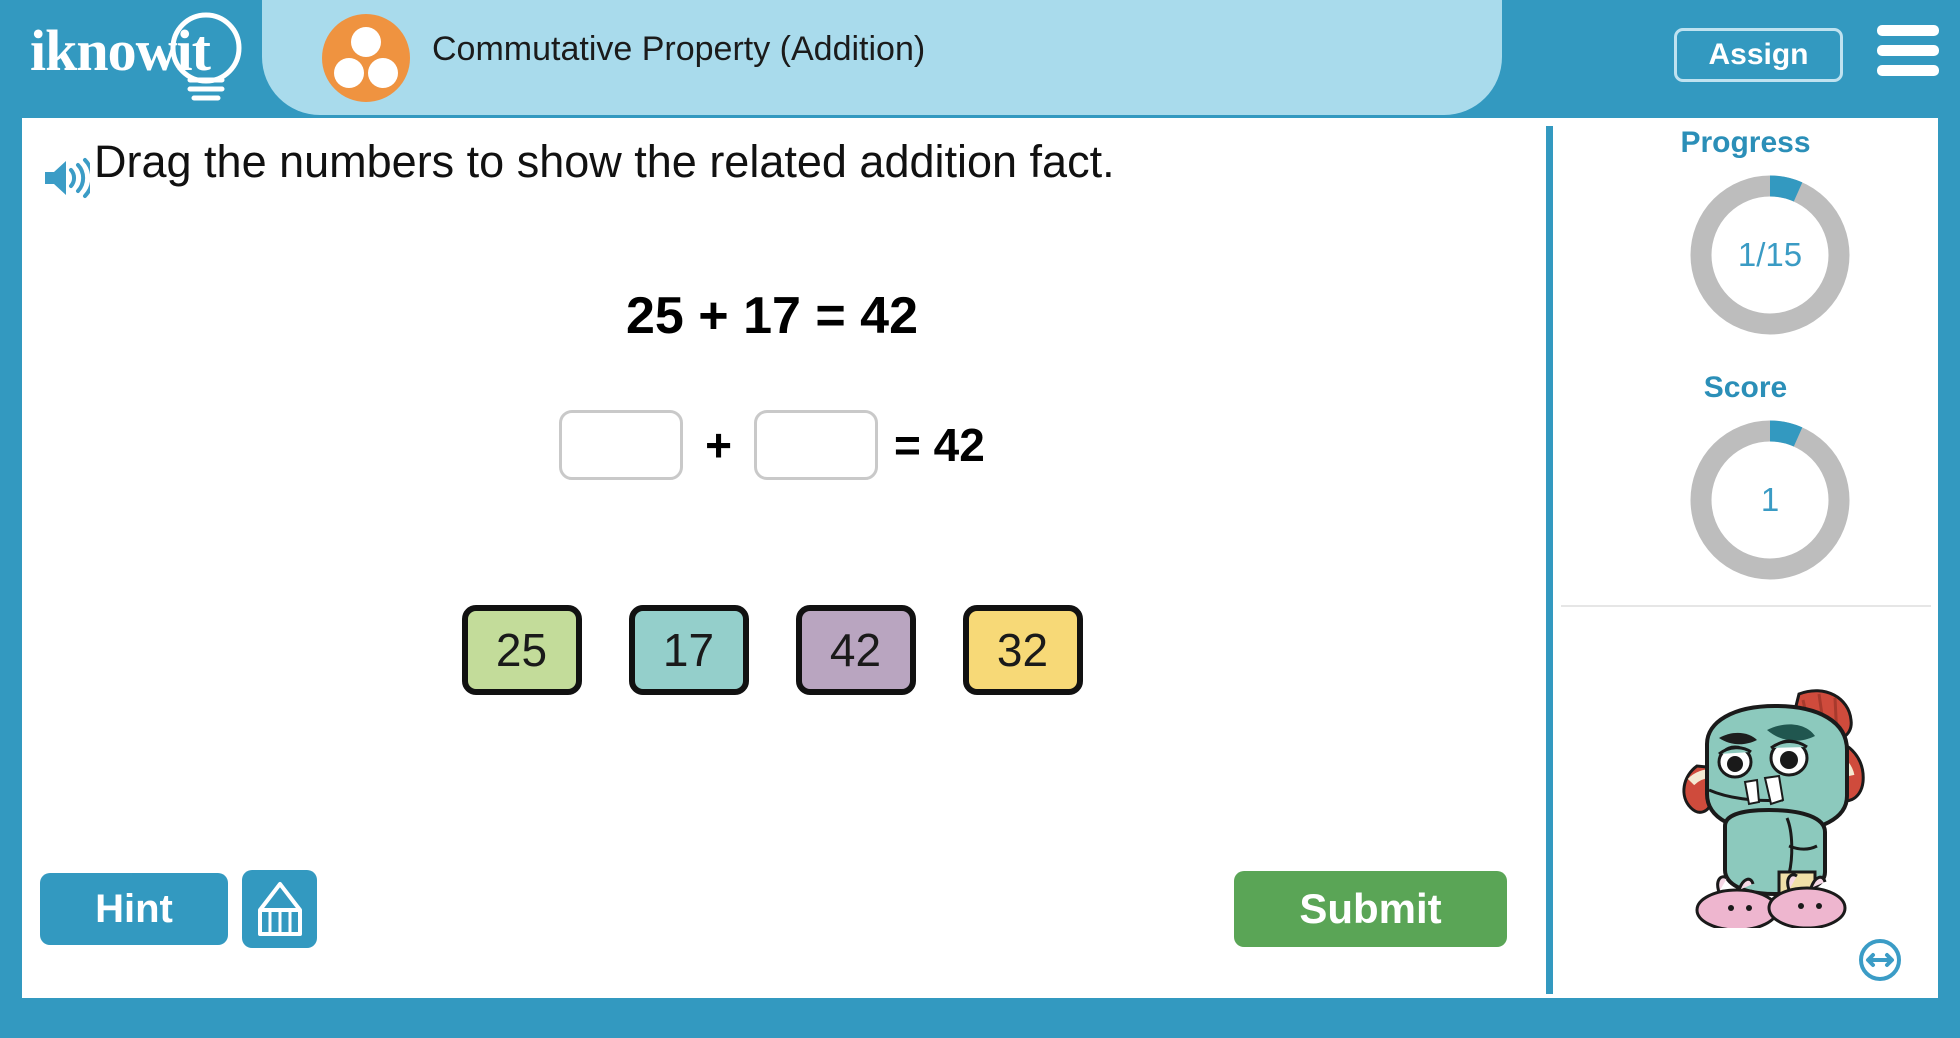  Describe the element at coordinates (1549, 560) in the screenshot. I see `panel-divider` at that location.